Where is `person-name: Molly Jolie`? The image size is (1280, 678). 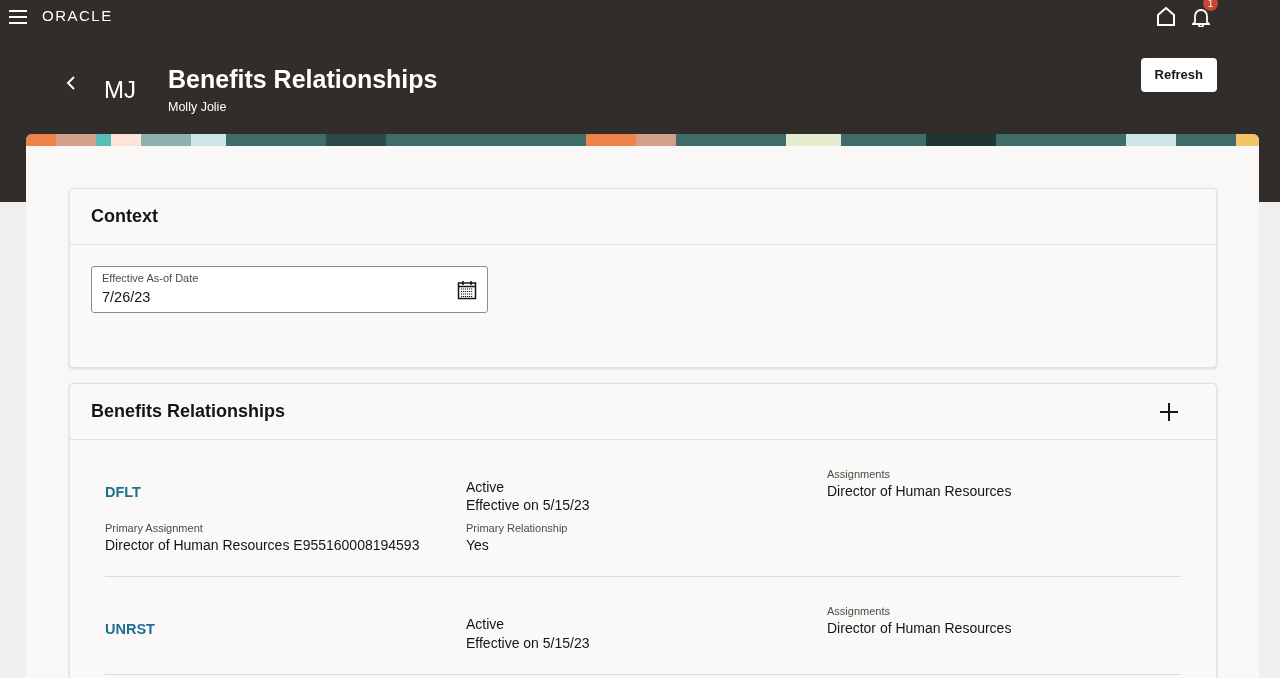 person-name: Molly Jolie is located at coordinates (198, 107).